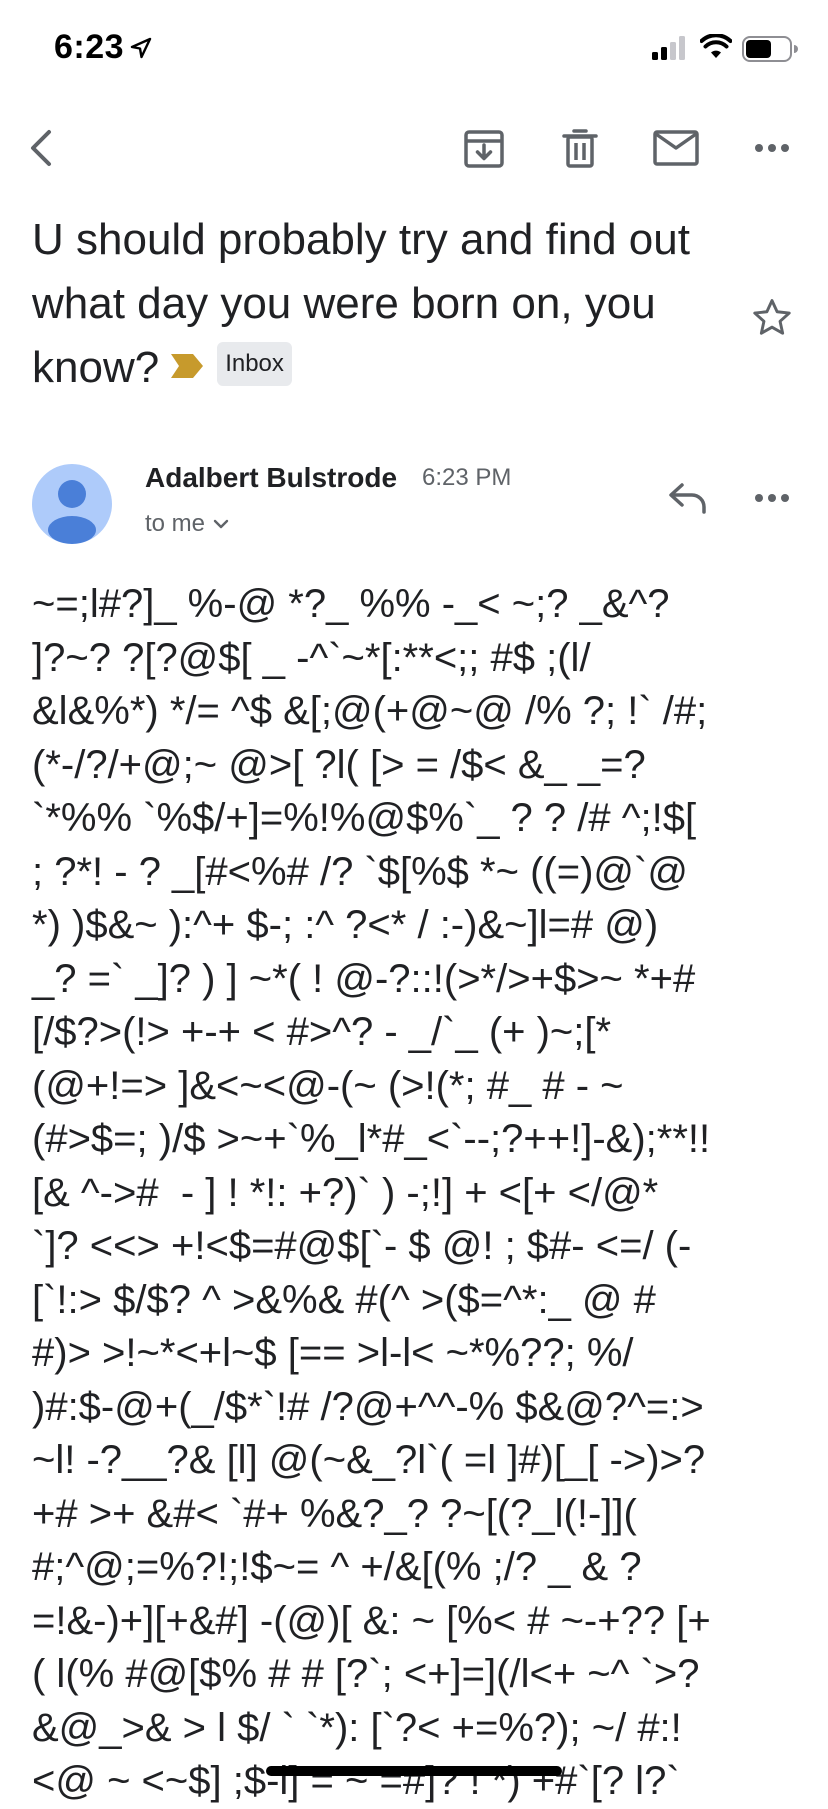 The width and height of the screenshot is (828, 1809). Describe the element at coordinates (668, 48) in the screenshot. I see `cellular-signal-icon` at that location.